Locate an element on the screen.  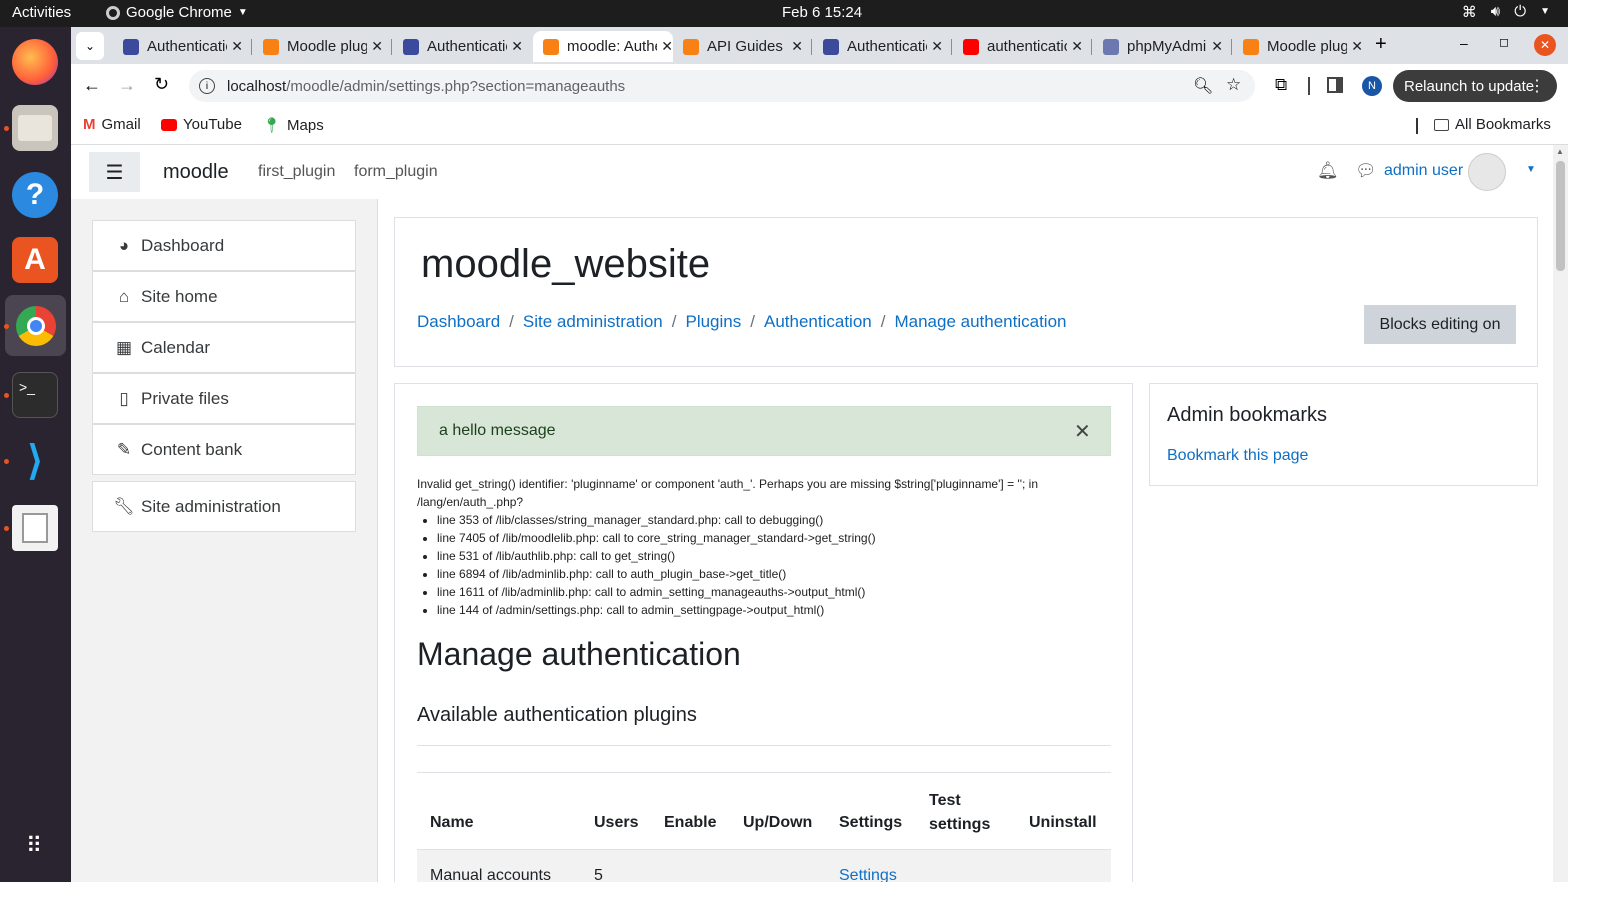
drawer-item-site-home: ⌂ Site home is located at coordinates (224, 296).